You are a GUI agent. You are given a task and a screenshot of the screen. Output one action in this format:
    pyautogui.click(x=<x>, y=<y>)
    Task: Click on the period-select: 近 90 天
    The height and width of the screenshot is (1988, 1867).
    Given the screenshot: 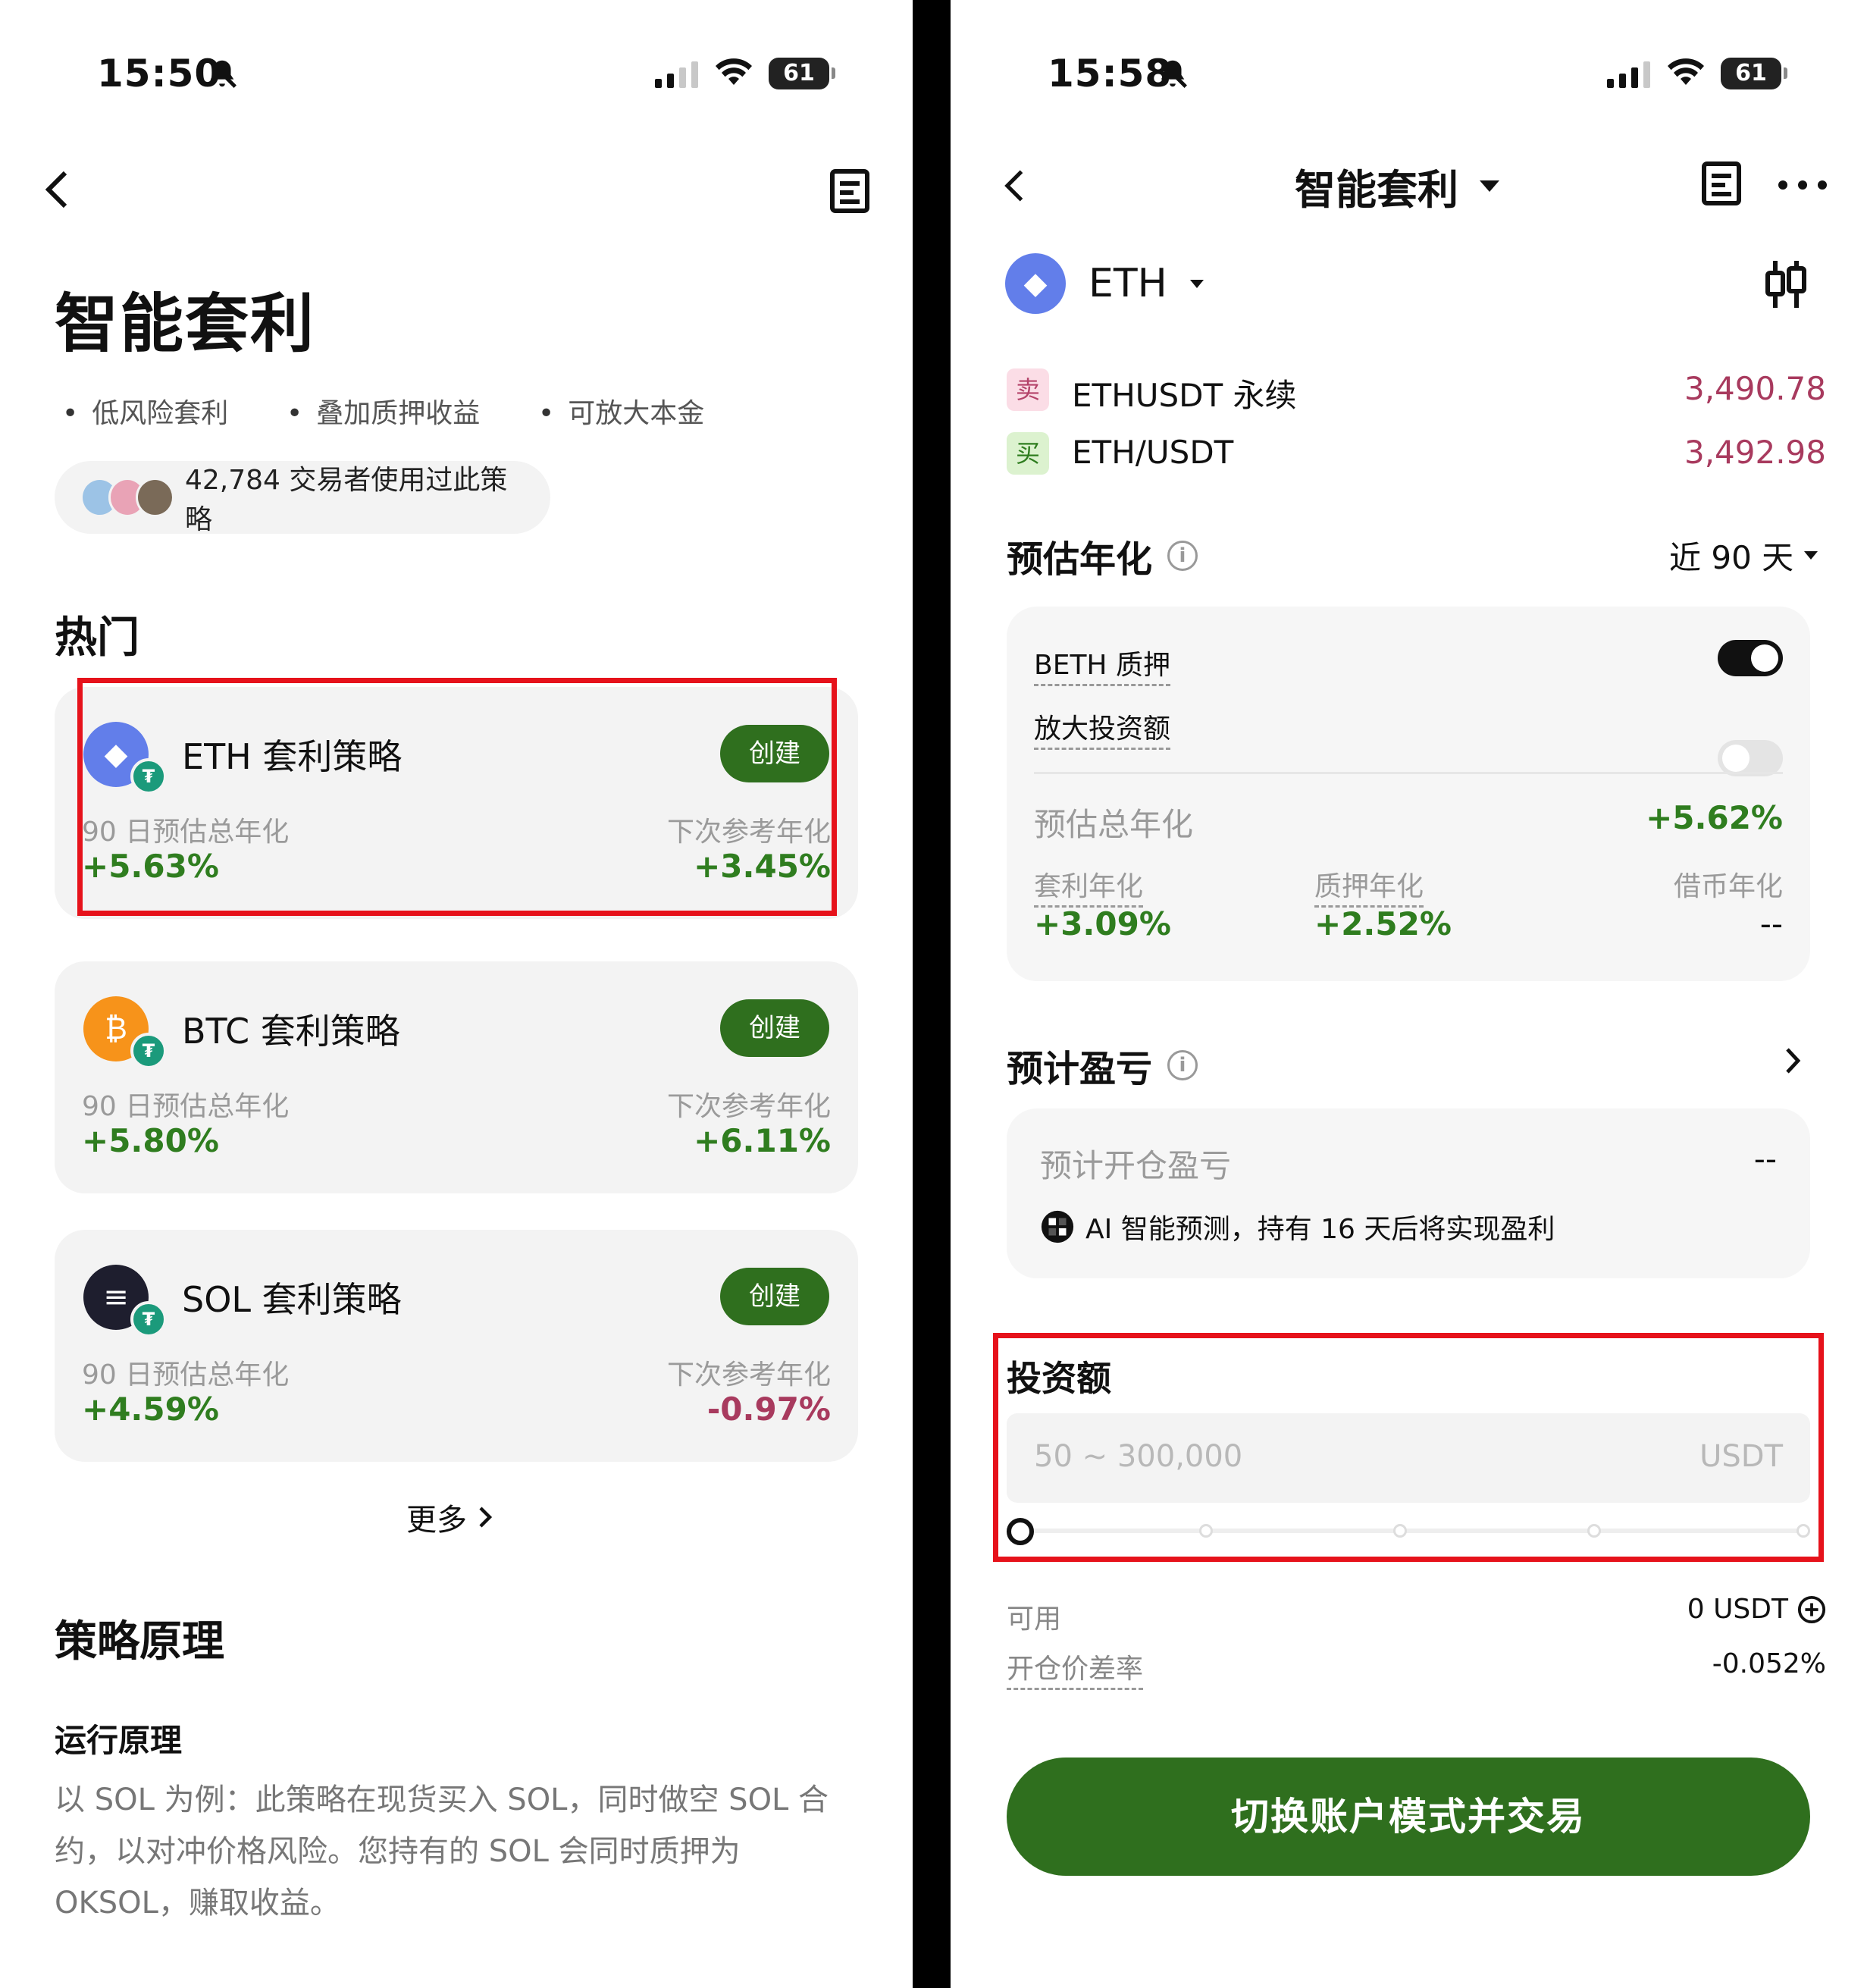 What is the action you would take?
    pyautogui.click(x=1743, y=555)
    